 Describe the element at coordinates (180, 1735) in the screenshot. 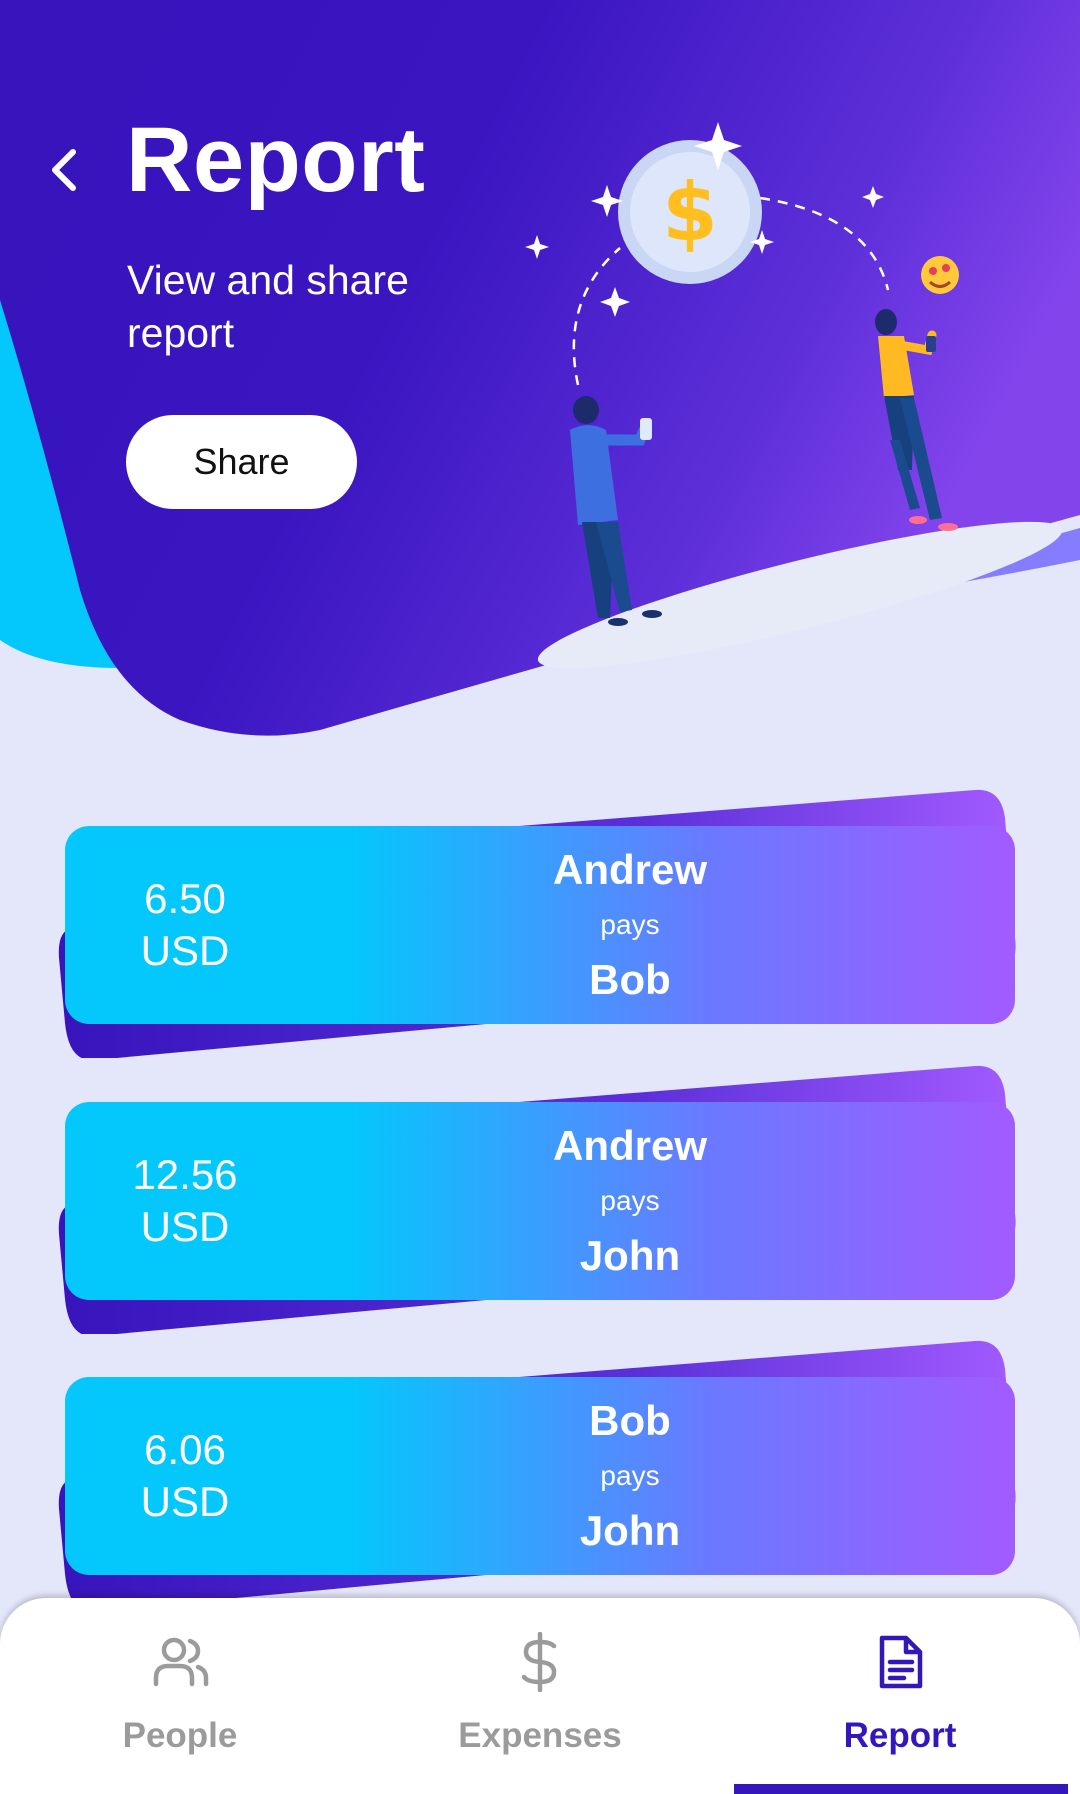

I see `nav-label-people: People` at that location.